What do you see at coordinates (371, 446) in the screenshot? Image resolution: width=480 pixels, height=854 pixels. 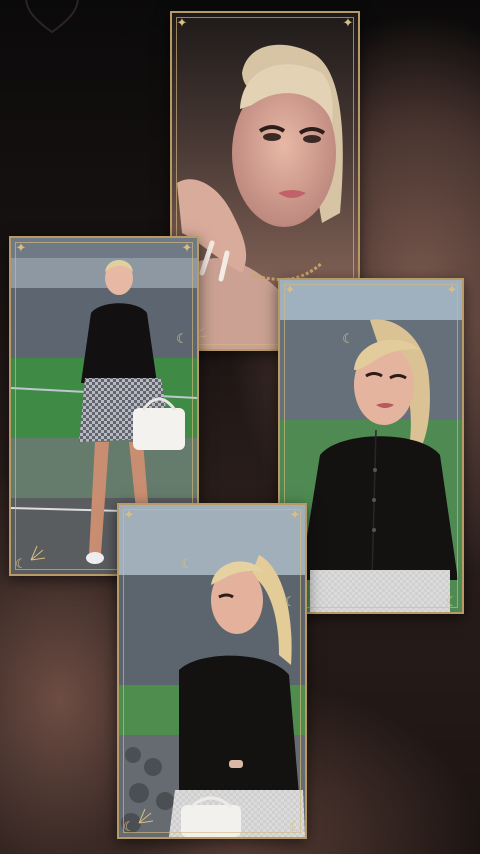 I see `stadium-portrait-image` at bounding box center [371, 446].